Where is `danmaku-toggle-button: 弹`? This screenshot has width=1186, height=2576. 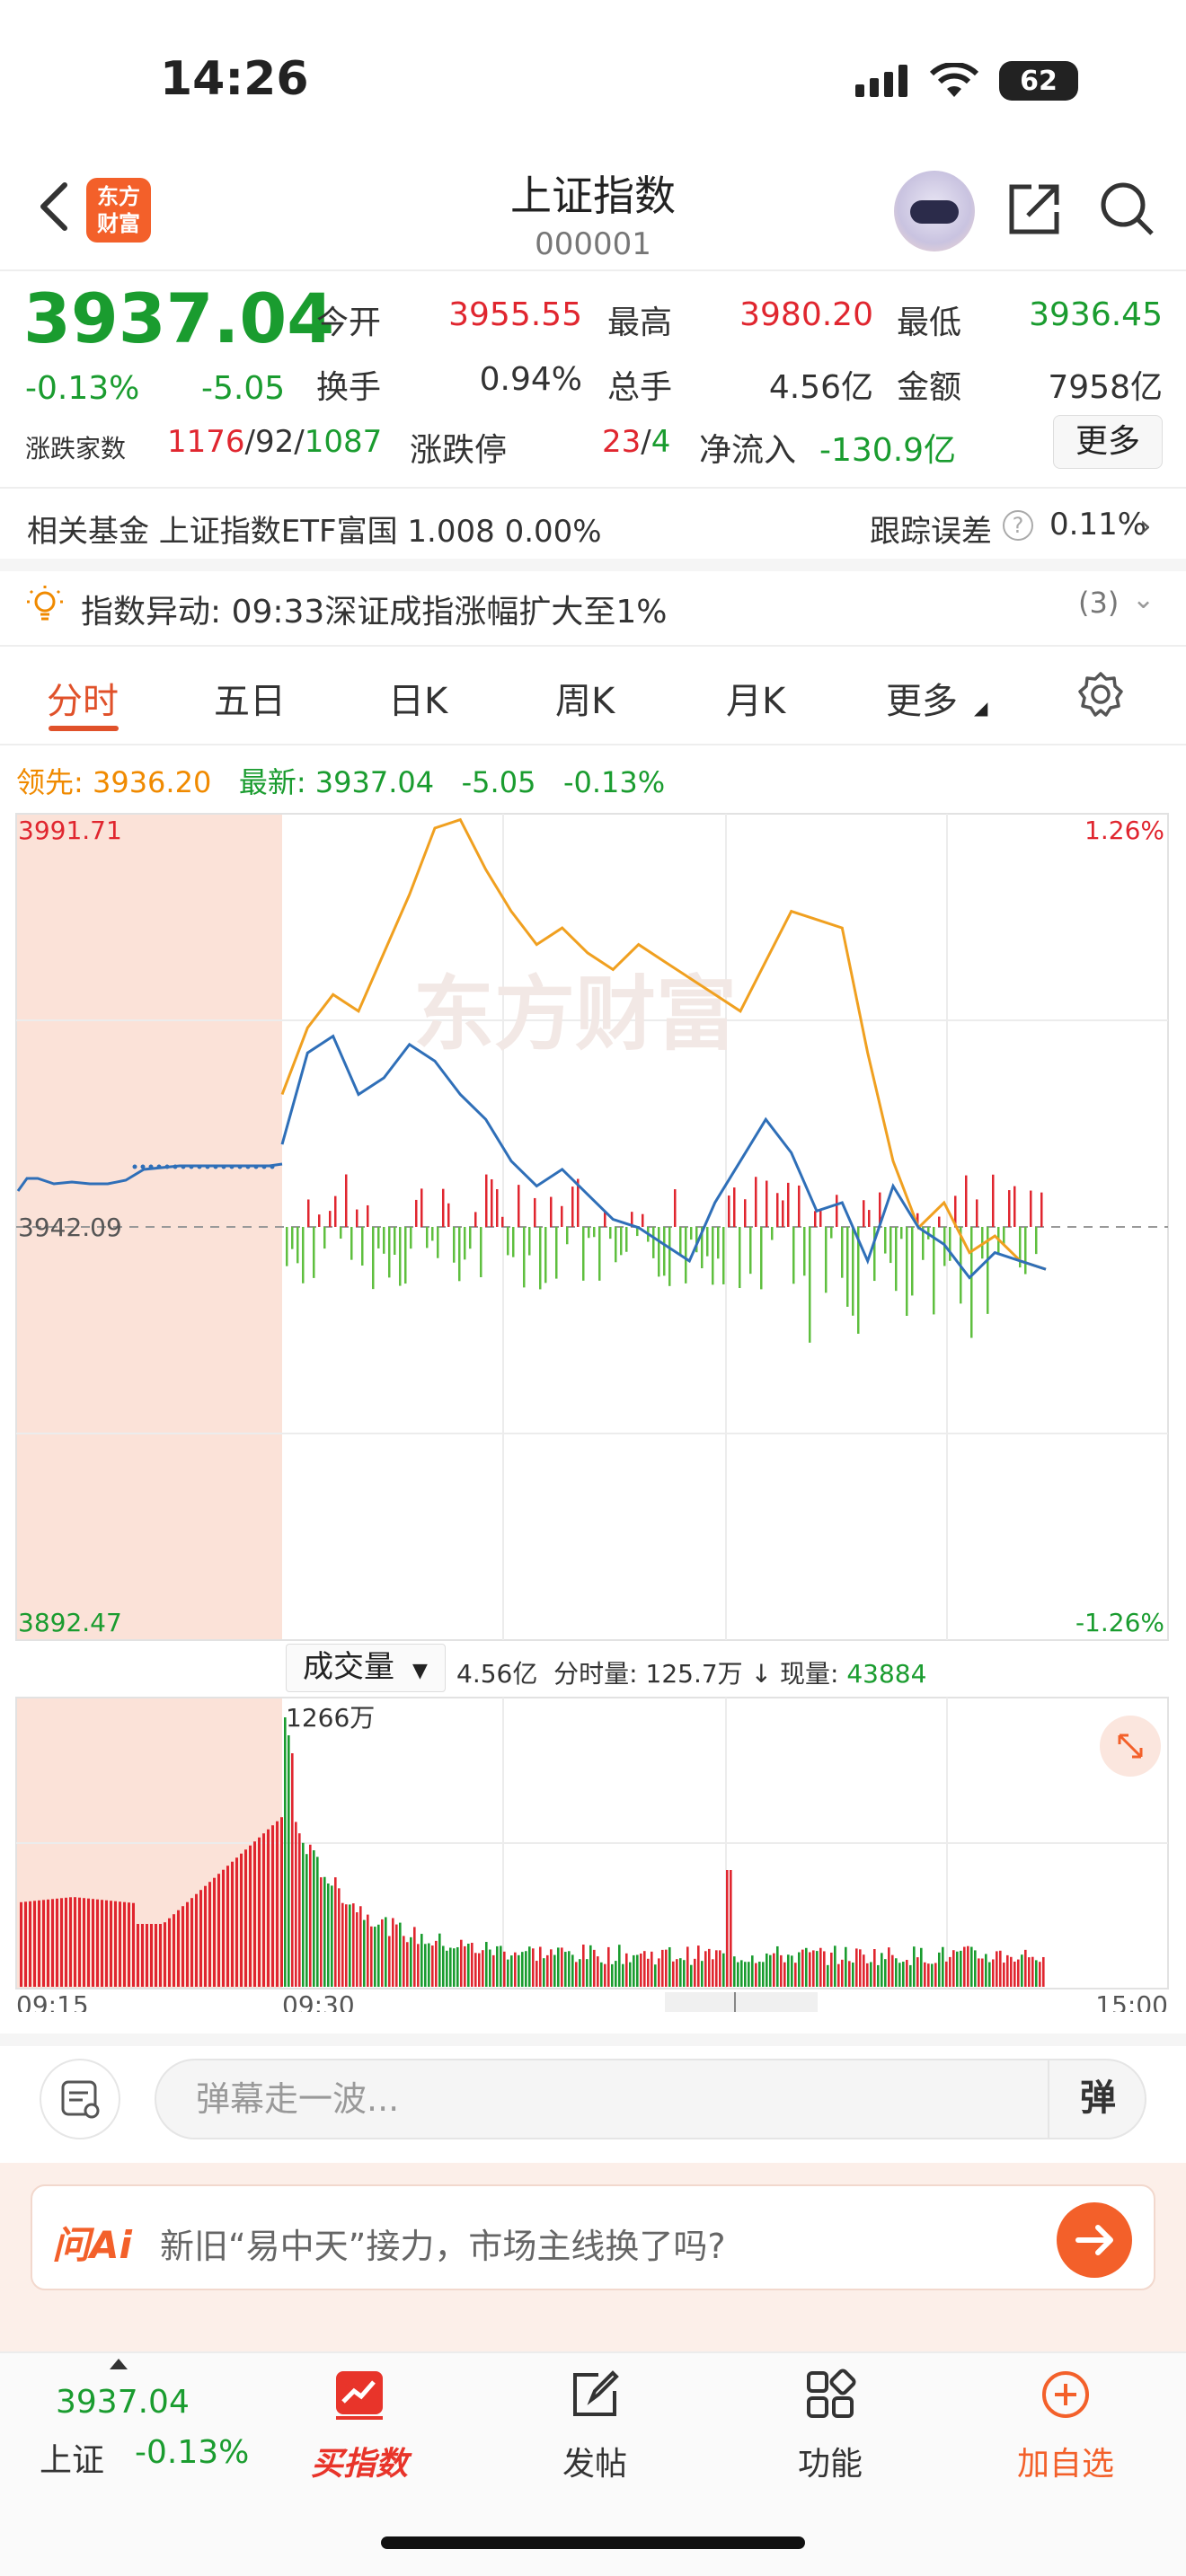
danmaku-toggle-button: 弹 is located at coordinates (1097, 2099).